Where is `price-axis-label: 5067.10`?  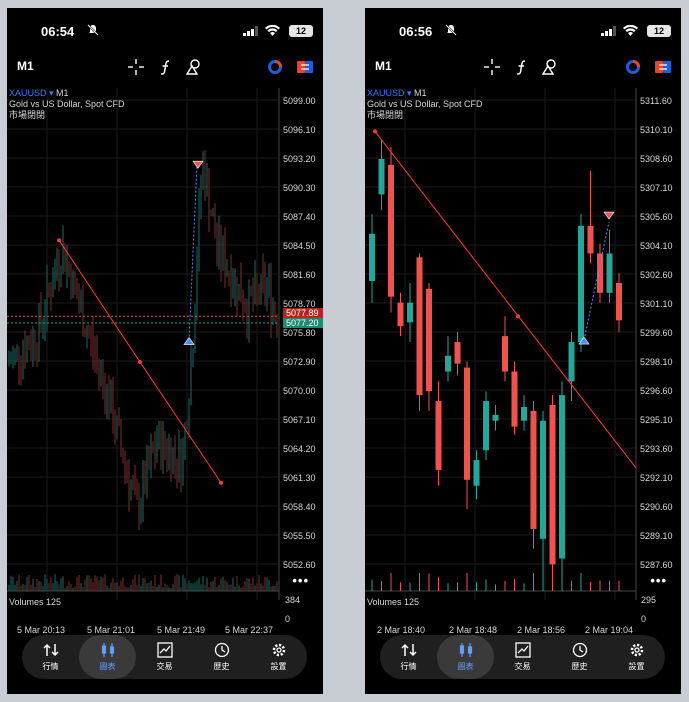 price-axis-label: 5067.10 is located at coordinates (299, 420).